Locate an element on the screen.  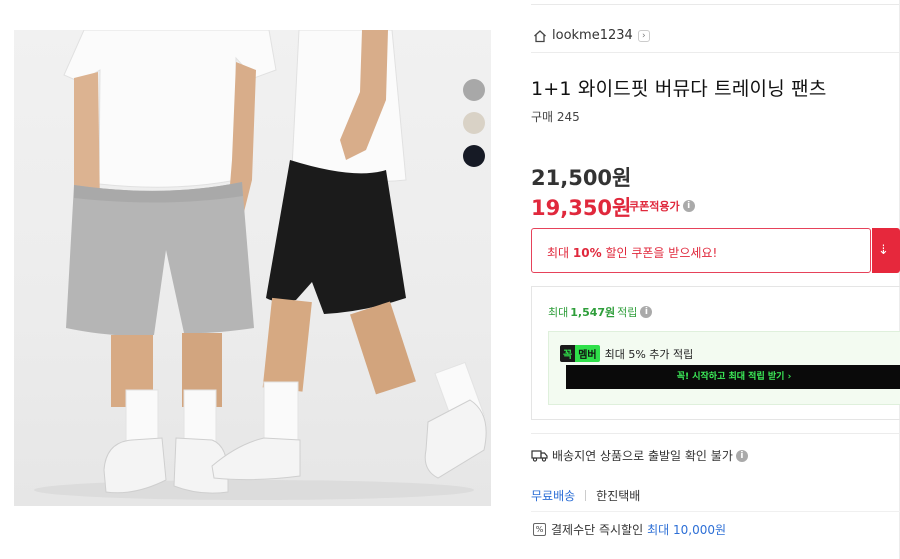
shipping-row: 무료배송 한진택배 is located at coordinates (585, 495).